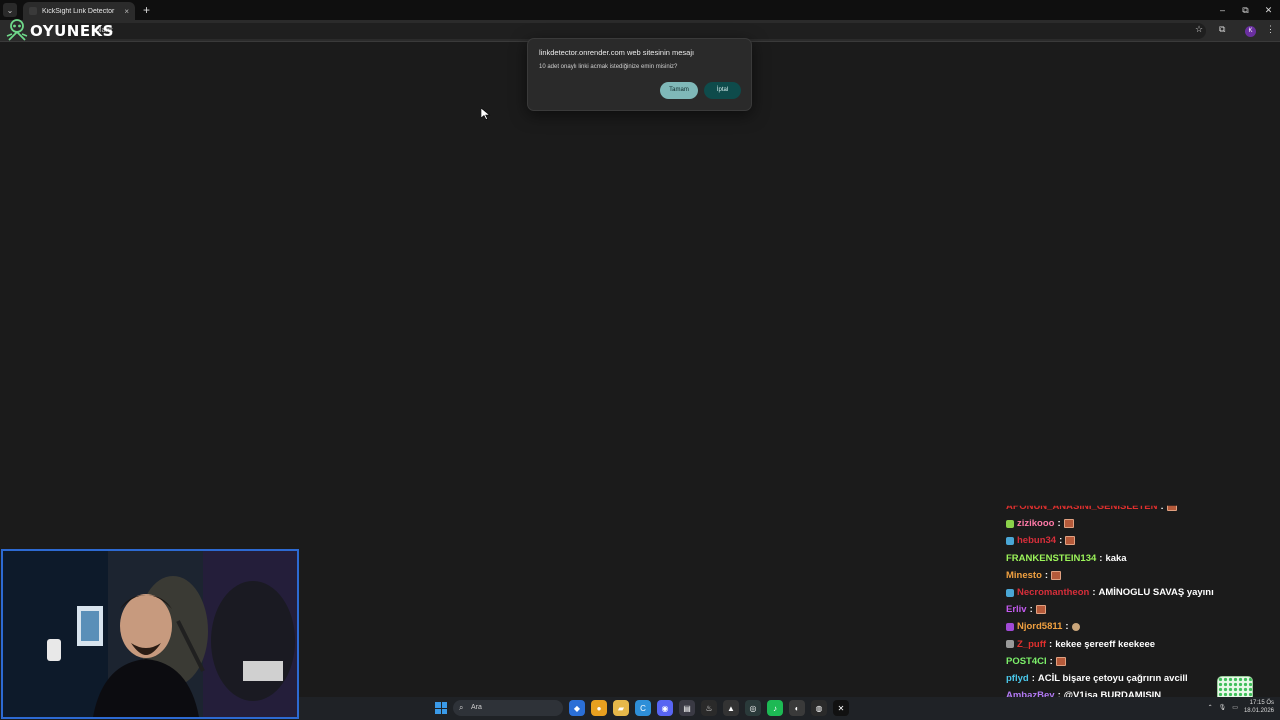 The height and width of the screenshot is (720, 1280). Describe the element at coordinates (643, 708) in the screenshot. I see `ccleaner-icon: C` at that location.